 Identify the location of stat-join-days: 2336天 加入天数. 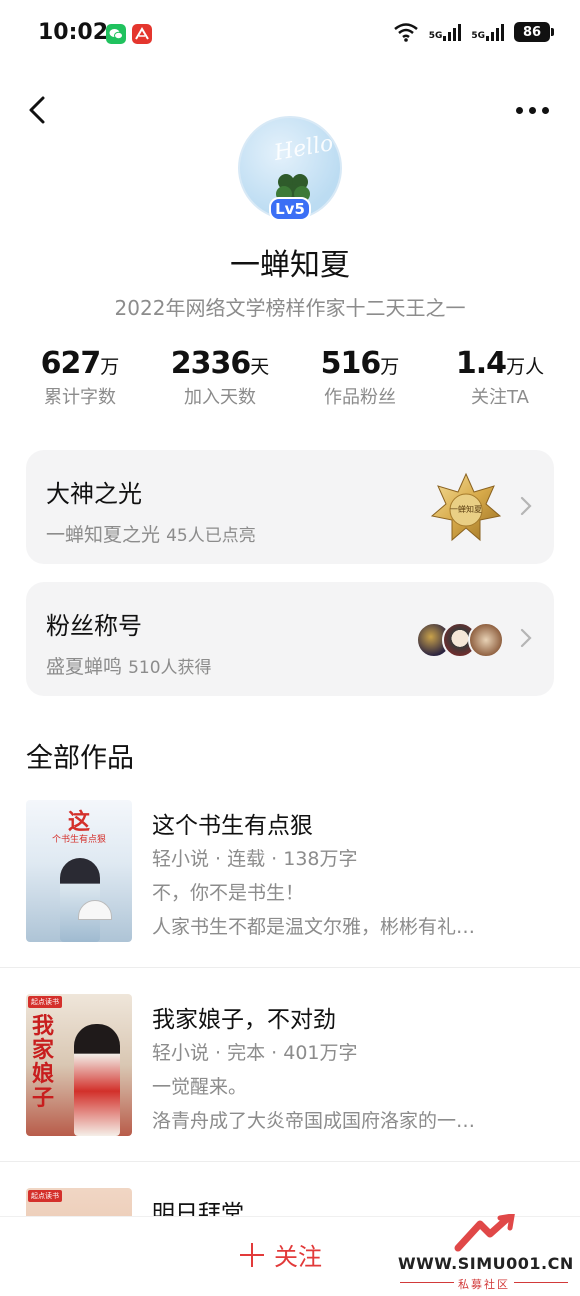
(220, 377).